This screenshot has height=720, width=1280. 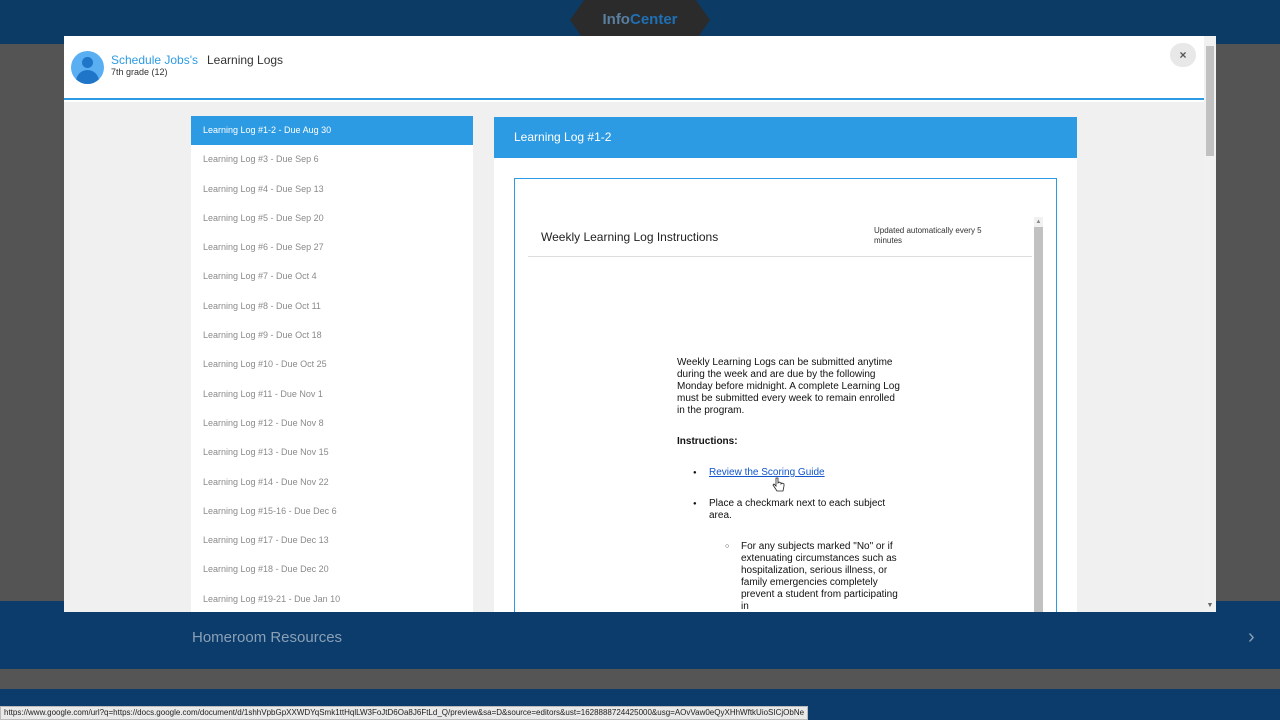 I want to click on log-item-4: Learning Log #4 - Due Sep 13, so click(x=332, y=189).